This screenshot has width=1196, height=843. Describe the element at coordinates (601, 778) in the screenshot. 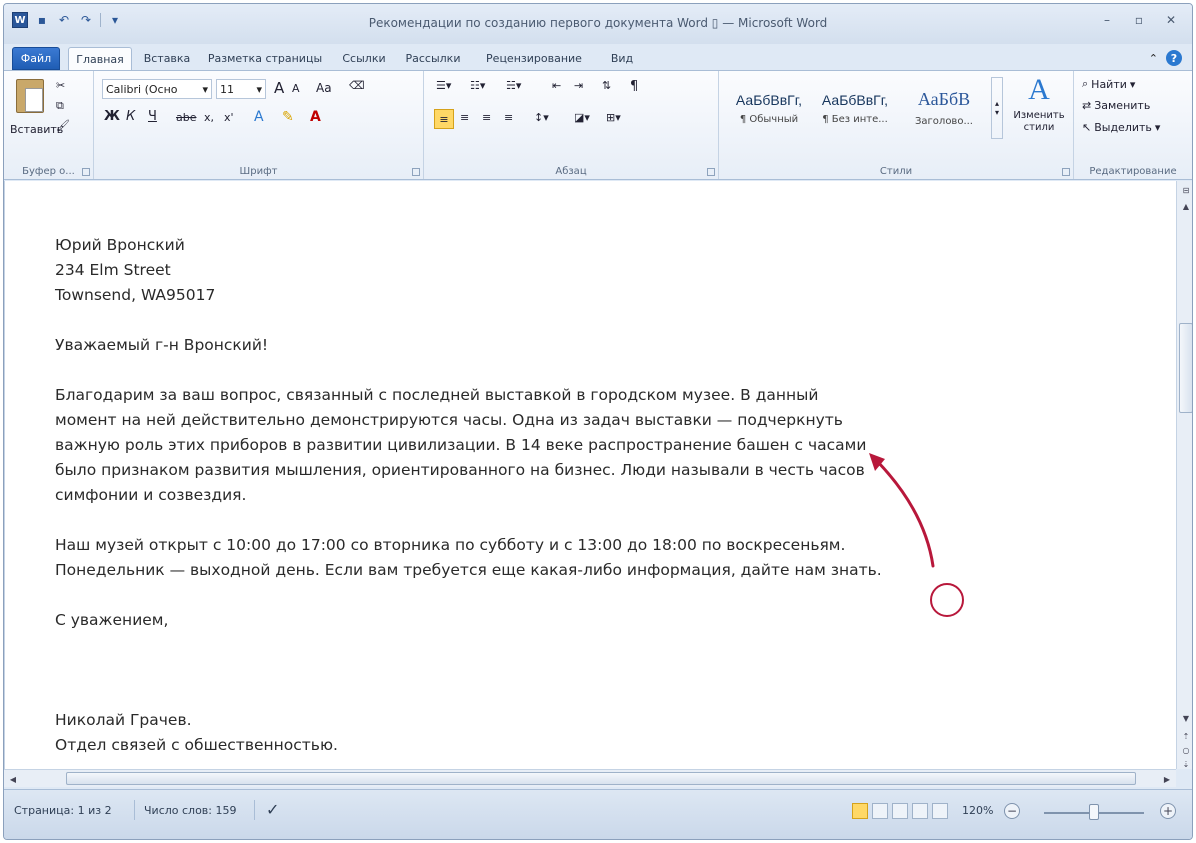

I see `horizontal-scroll-thumb` at that location.